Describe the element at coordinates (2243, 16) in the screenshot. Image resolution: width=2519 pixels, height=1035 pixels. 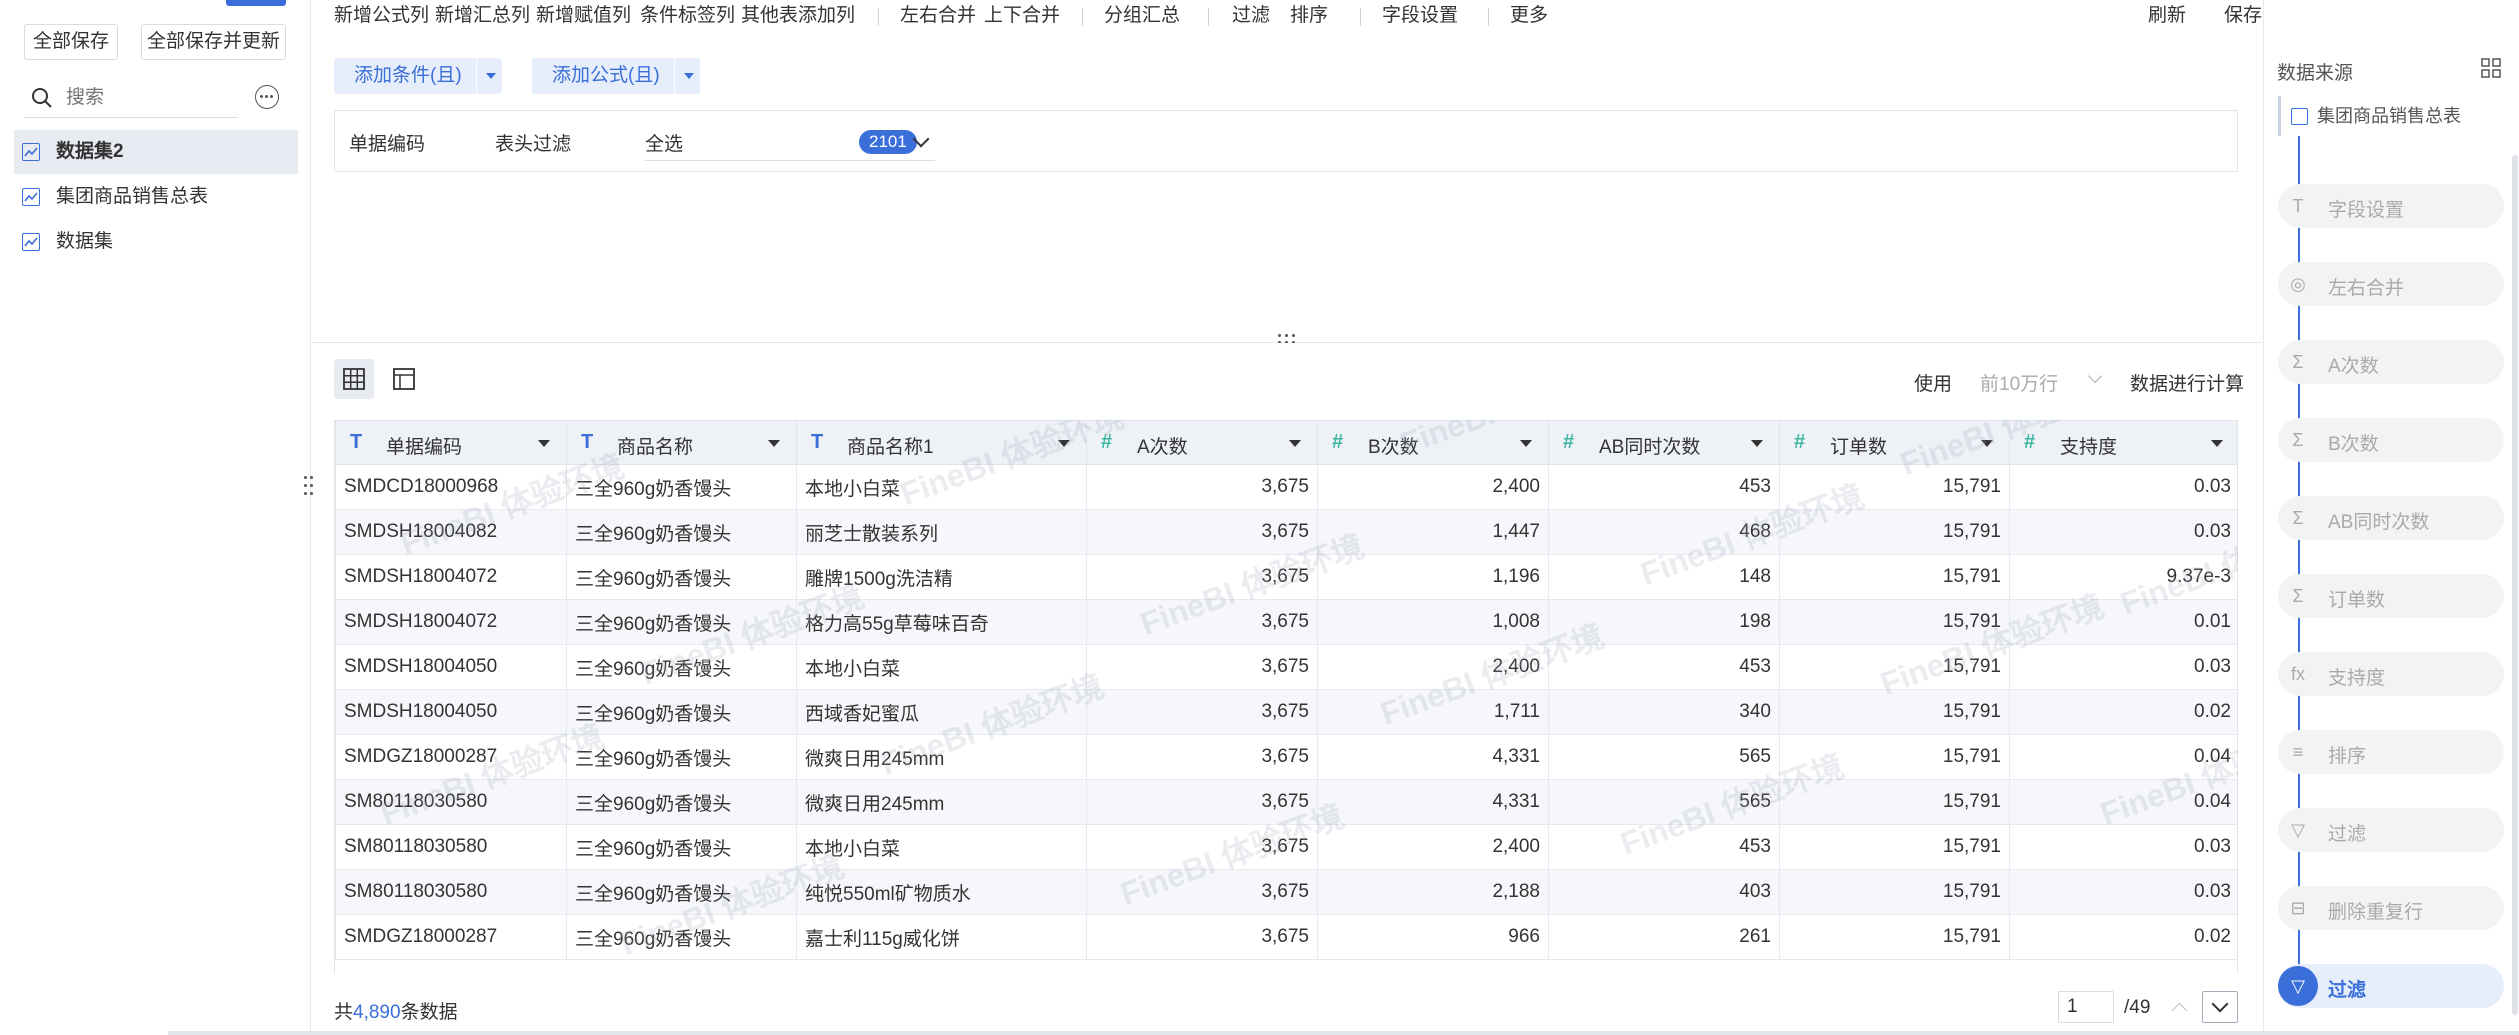
I see `toolbar-save-button: 保存` at that location.